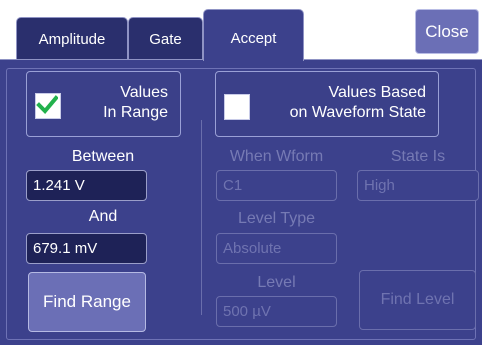  I want to click on between-value-field: 1.241 V, so click(86, 185).